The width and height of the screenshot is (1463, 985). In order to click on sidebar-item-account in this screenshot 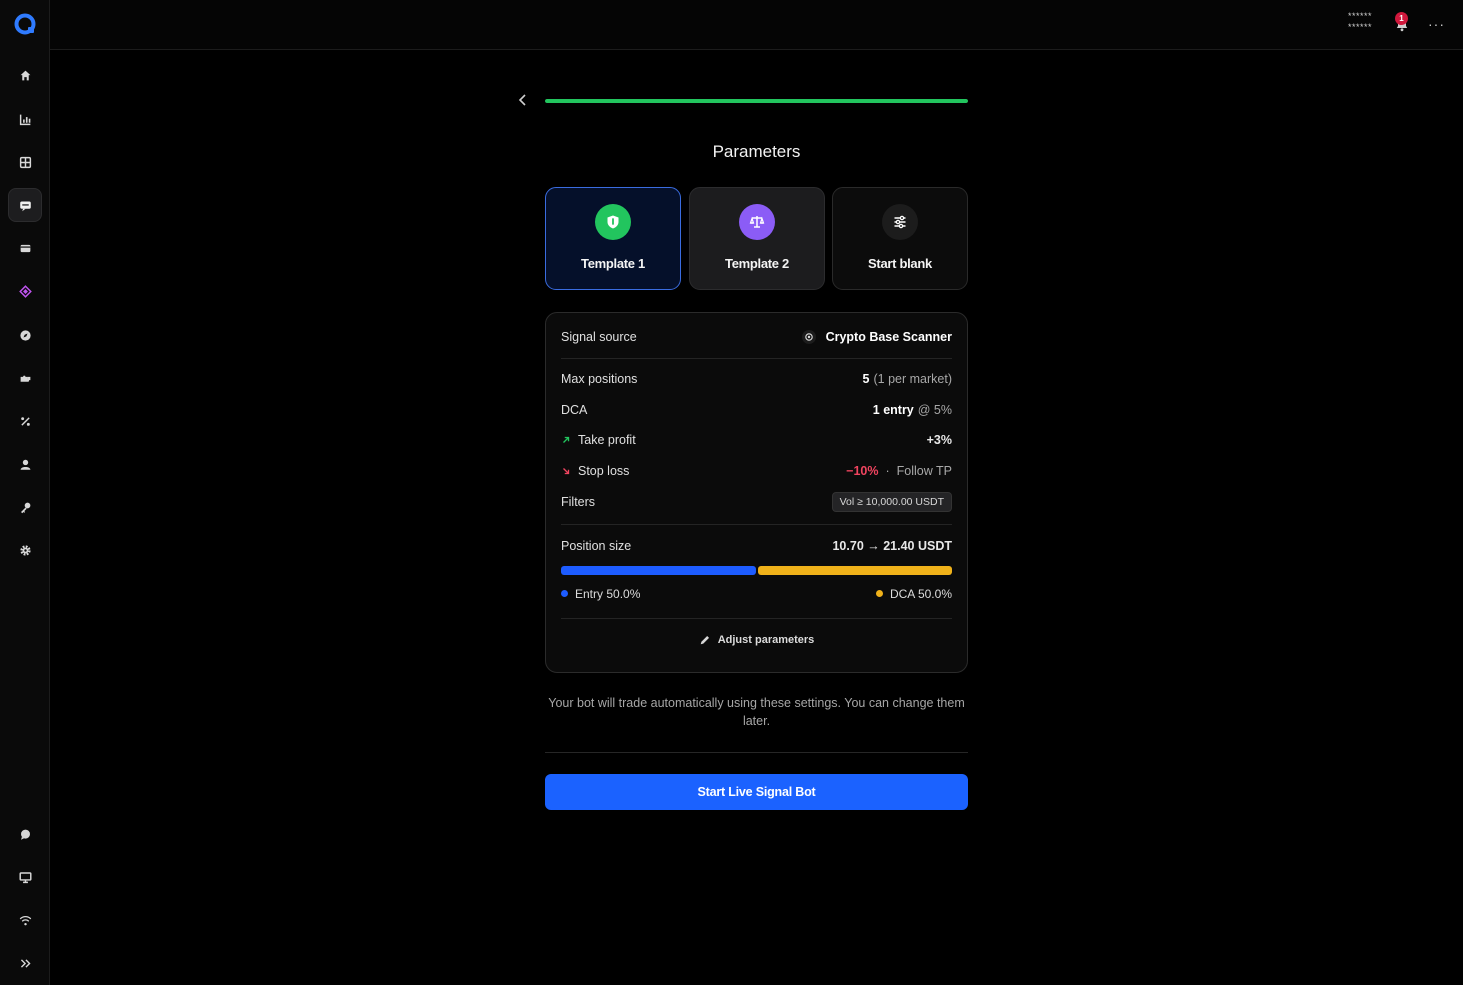, I will do `click(25, 464)`.